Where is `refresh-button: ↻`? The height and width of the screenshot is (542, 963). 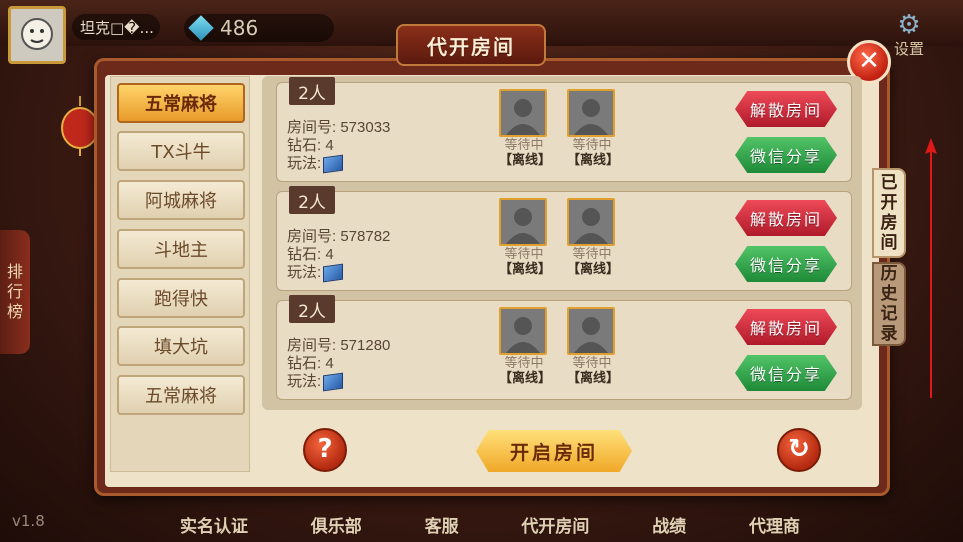 refresh-button: ↻ is located at coordinates (799, 450).